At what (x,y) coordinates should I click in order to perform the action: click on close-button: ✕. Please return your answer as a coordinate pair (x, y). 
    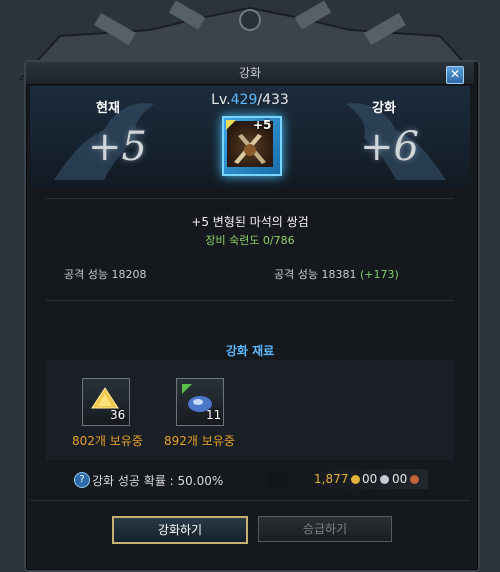
    Looking at the image, I should click on (455, 75).